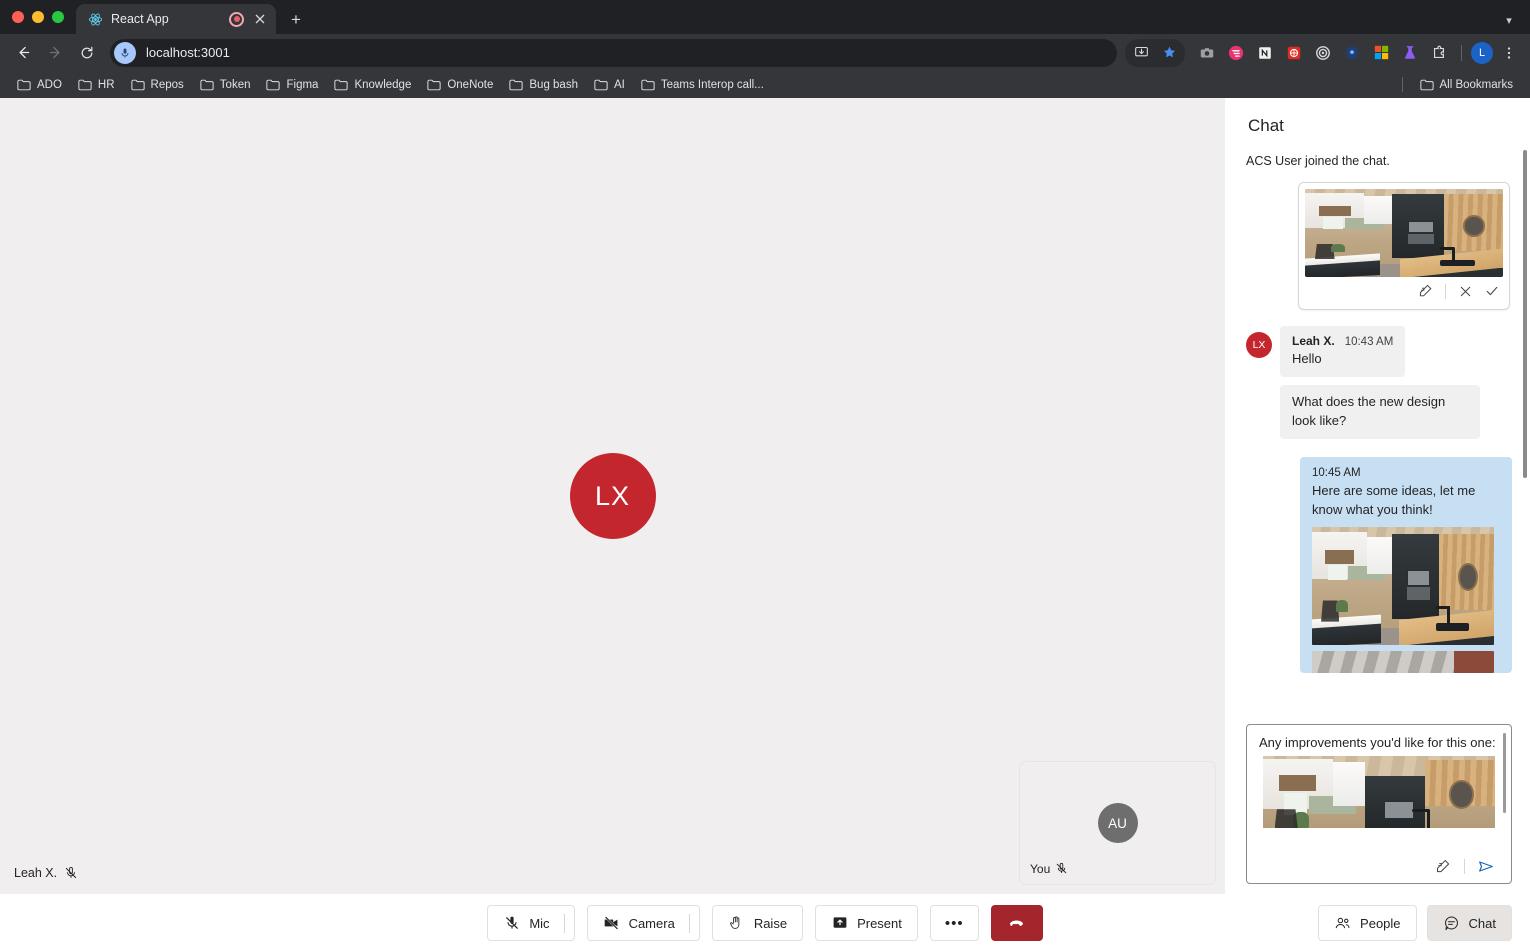  I want to click on bookmark-item: Token, so click(225, 85).